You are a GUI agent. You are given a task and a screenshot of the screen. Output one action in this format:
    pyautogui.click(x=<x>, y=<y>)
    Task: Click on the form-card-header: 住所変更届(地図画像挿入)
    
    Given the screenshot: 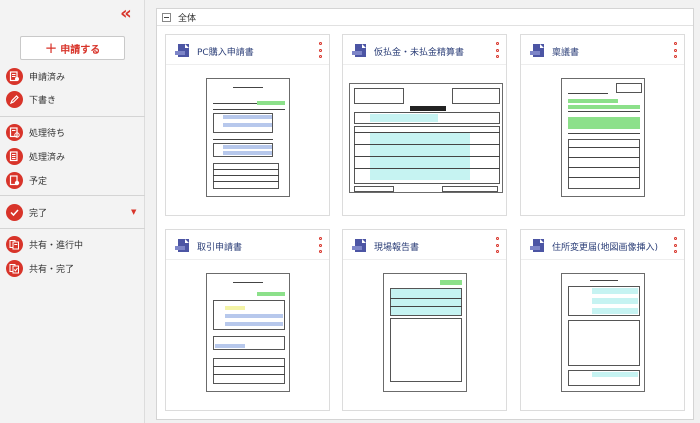 What is the action you would take?
    pyautogui.click(x=602, y=245)
    